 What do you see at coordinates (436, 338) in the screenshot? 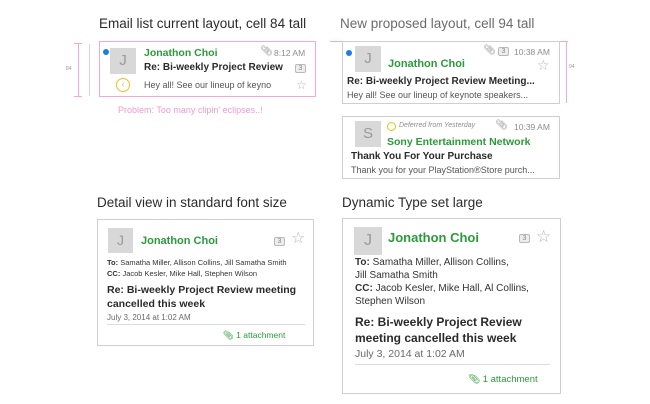
I see `subject-line-2: meeting cancelled this week` at bounding box center [436, 338].